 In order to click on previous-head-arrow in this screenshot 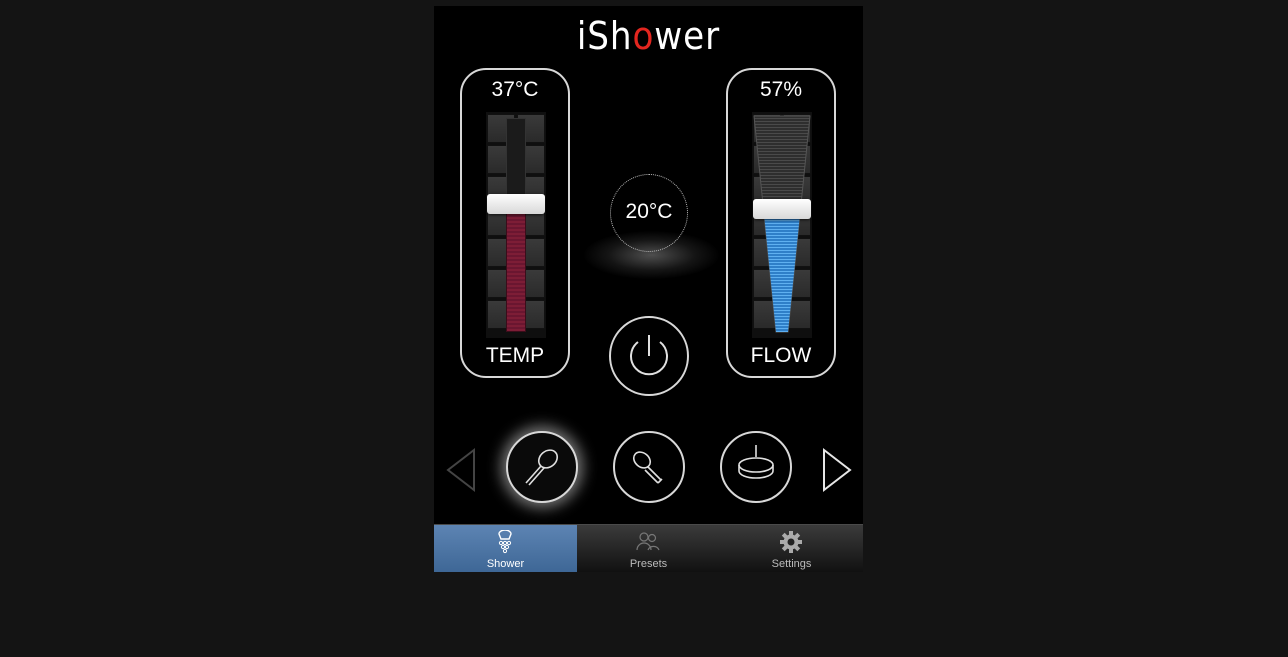, I will do `click(461, 470)`.